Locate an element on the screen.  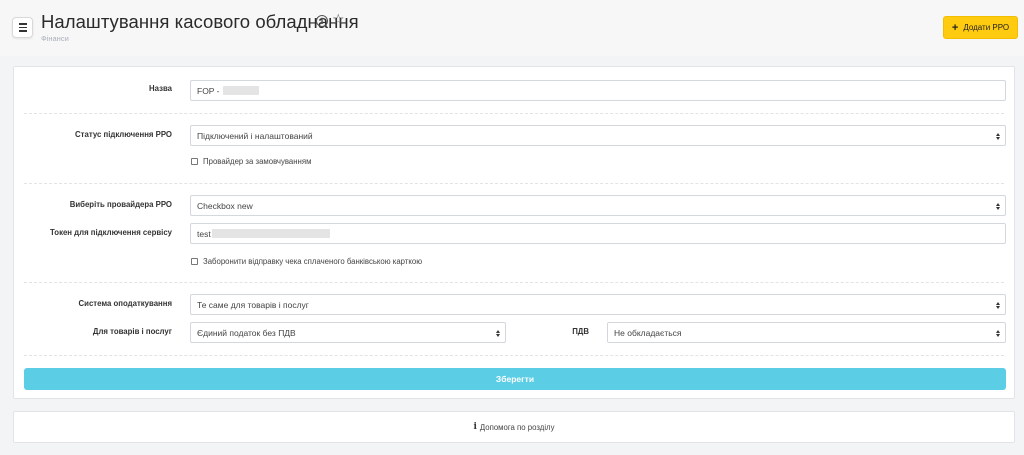
token-input-value: test is located at coordinates (204, 233).